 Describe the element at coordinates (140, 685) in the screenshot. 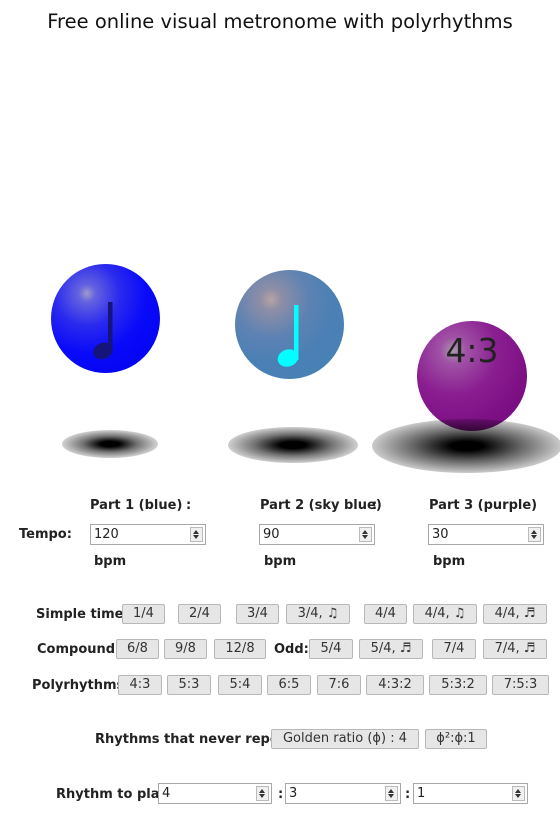

I see `polyrhythm-4-3-button: 4:3` at that location.